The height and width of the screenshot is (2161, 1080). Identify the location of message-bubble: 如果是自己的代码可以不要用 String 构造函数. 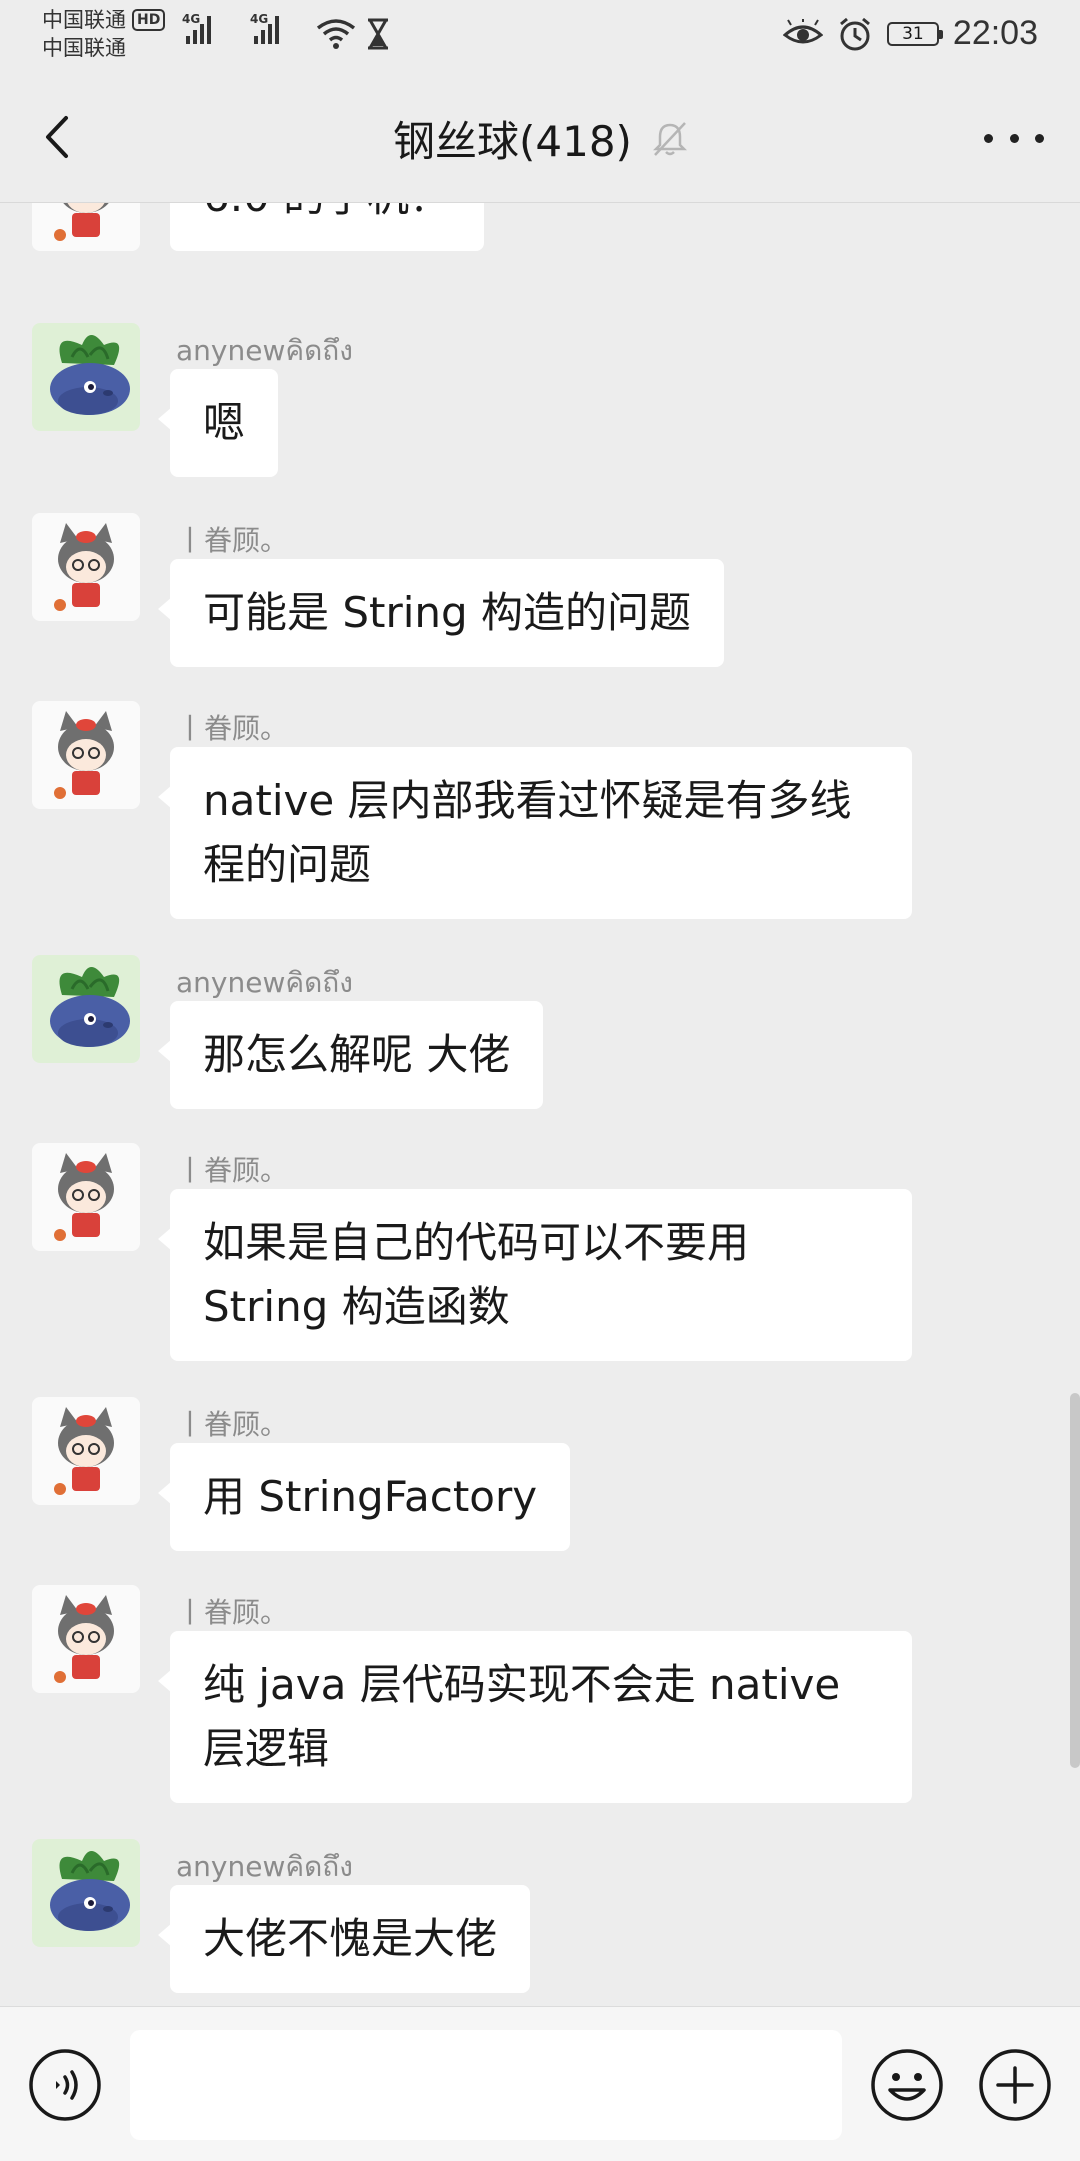
(535, 1275).